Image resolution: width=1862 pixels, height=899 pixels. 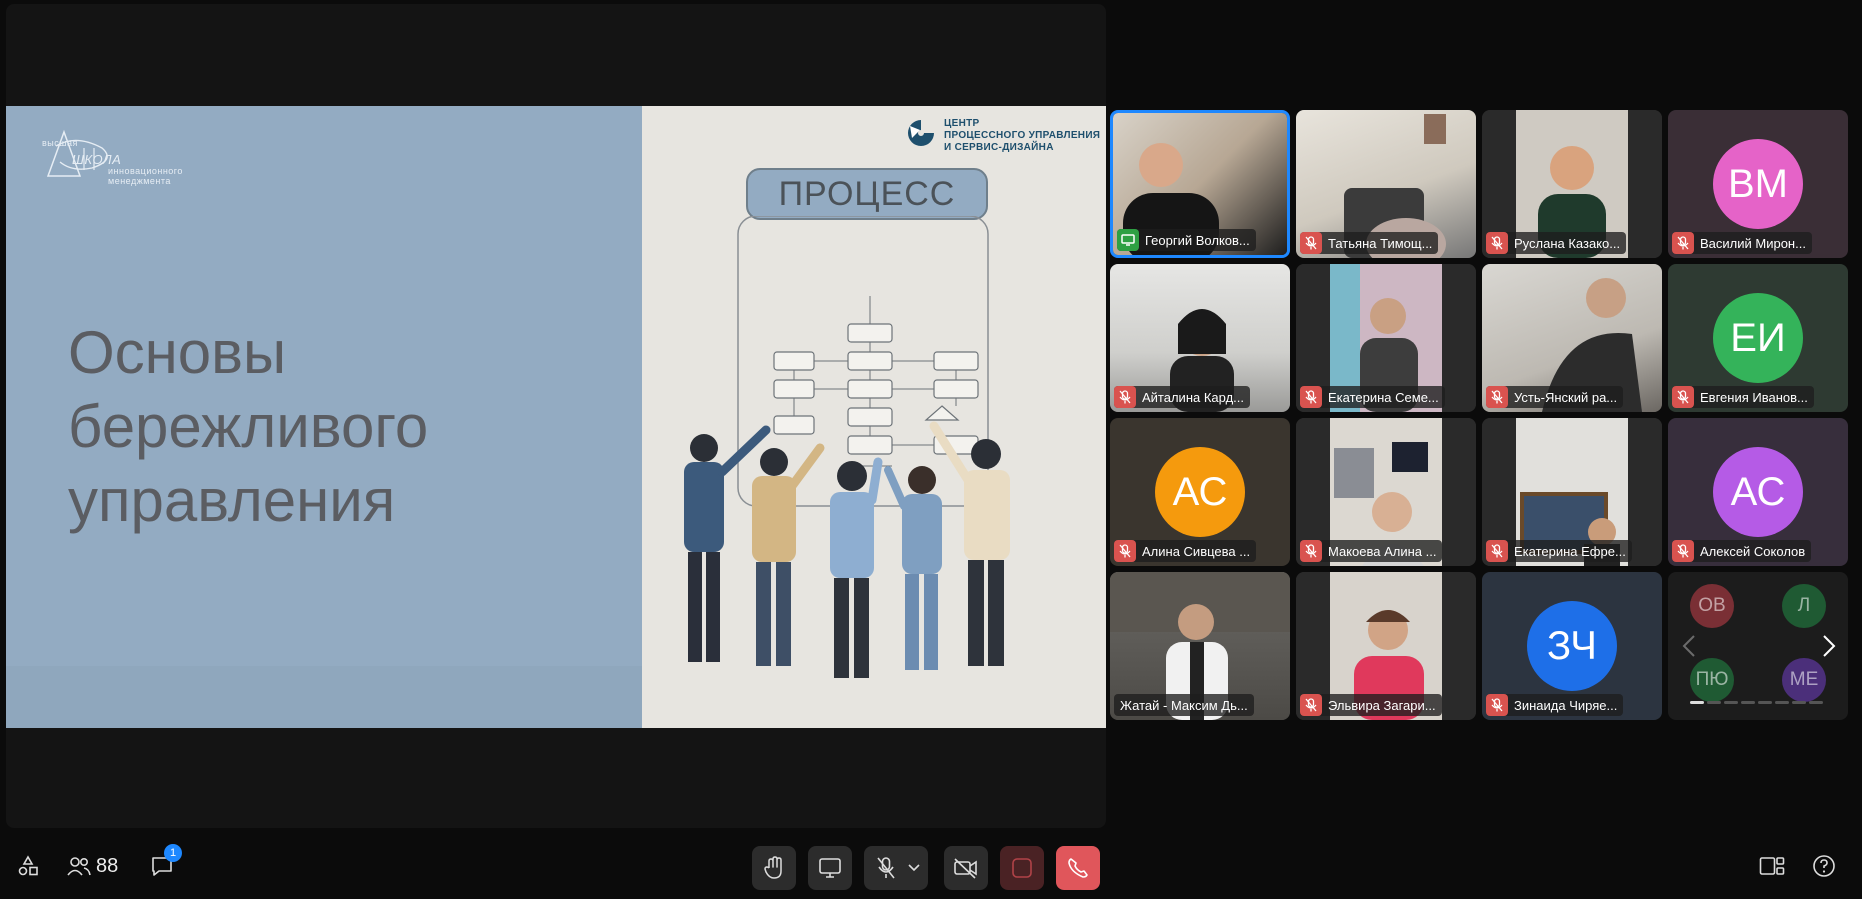 What do you see at coordinates (92, 866) in the screenshot?
I see `participants-button: 88` at bounding box center [92, 866].